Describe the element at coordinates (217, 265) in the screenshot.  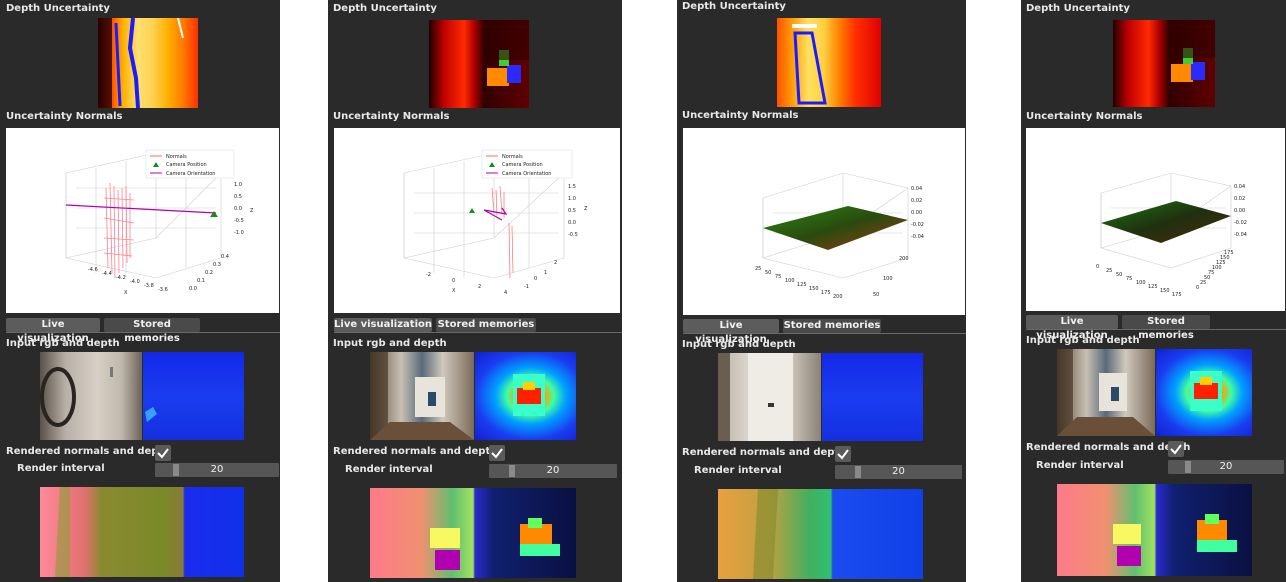
I see `svg-text: 0.3` at that location.